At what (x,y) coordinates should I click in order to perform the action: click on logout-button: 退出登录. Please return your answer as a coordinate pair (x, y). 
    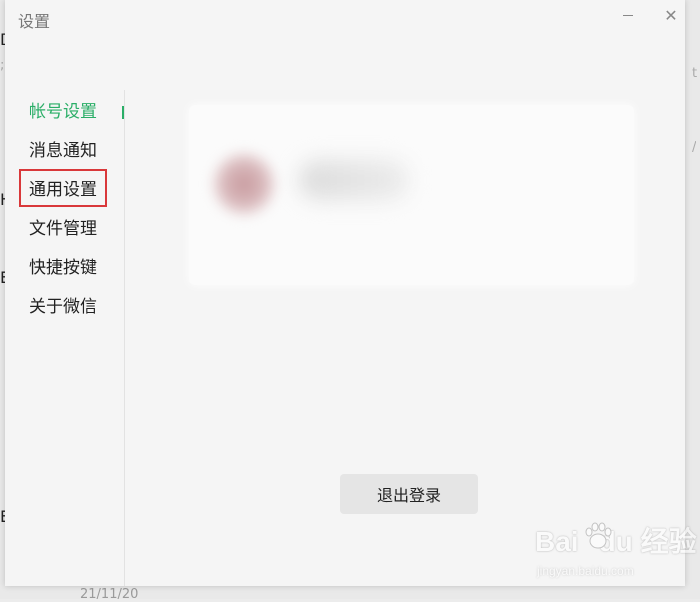
    Looking at the image, I should click on (409, 494).